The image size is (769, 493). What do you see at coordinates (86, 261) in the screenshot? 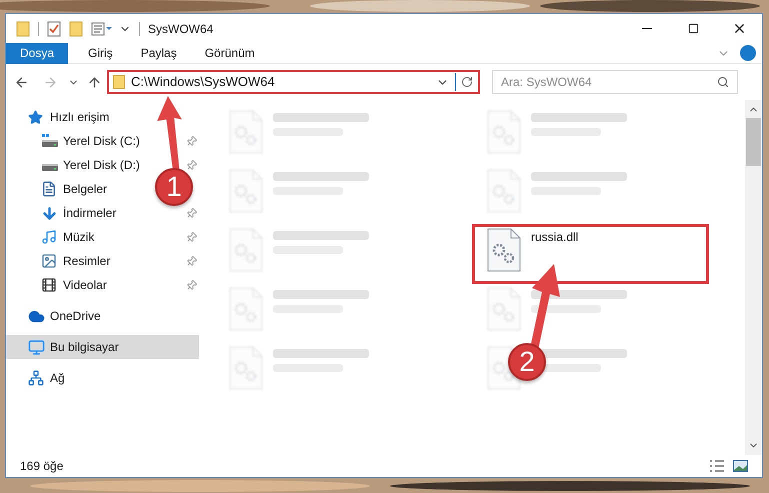
I see `sidebar-item: Resimler` at bounding box center [86, 261].